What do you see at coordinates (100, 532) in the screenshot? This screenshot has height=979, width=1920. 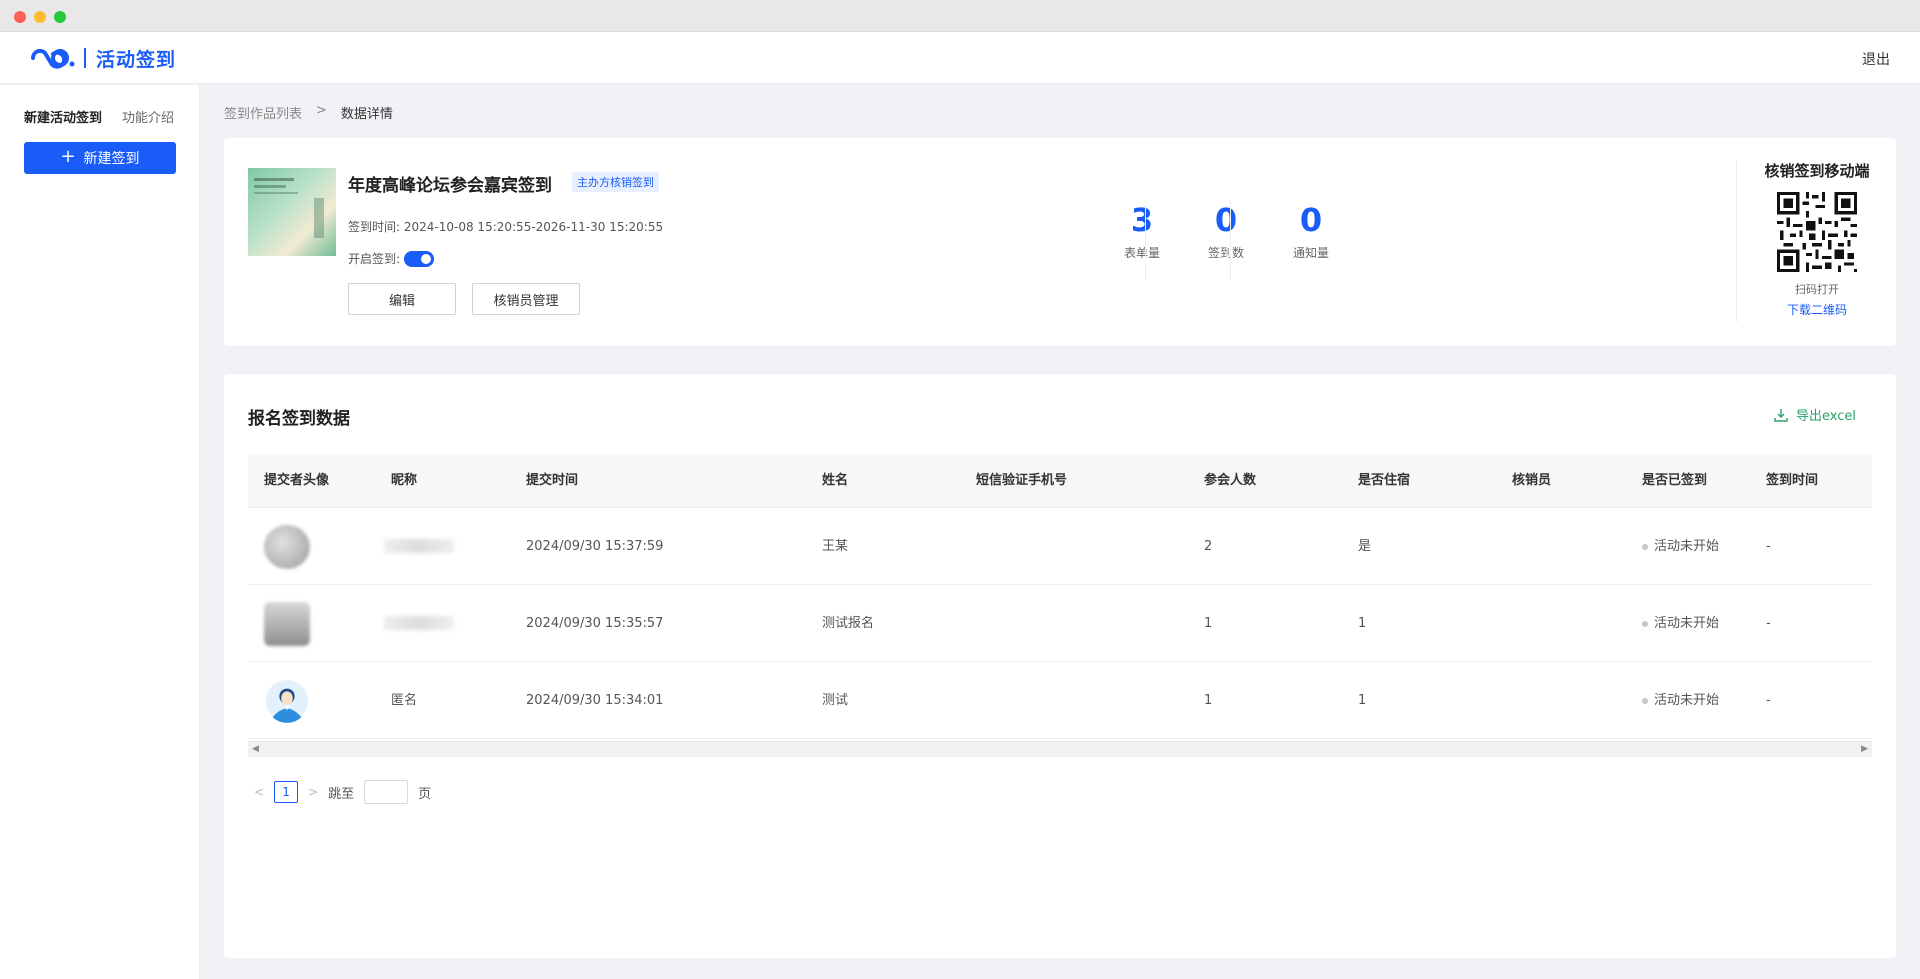 I see `sidebar: 新建活动签到 功能介绍 + 新建签到` at bounding box center [100, 532].